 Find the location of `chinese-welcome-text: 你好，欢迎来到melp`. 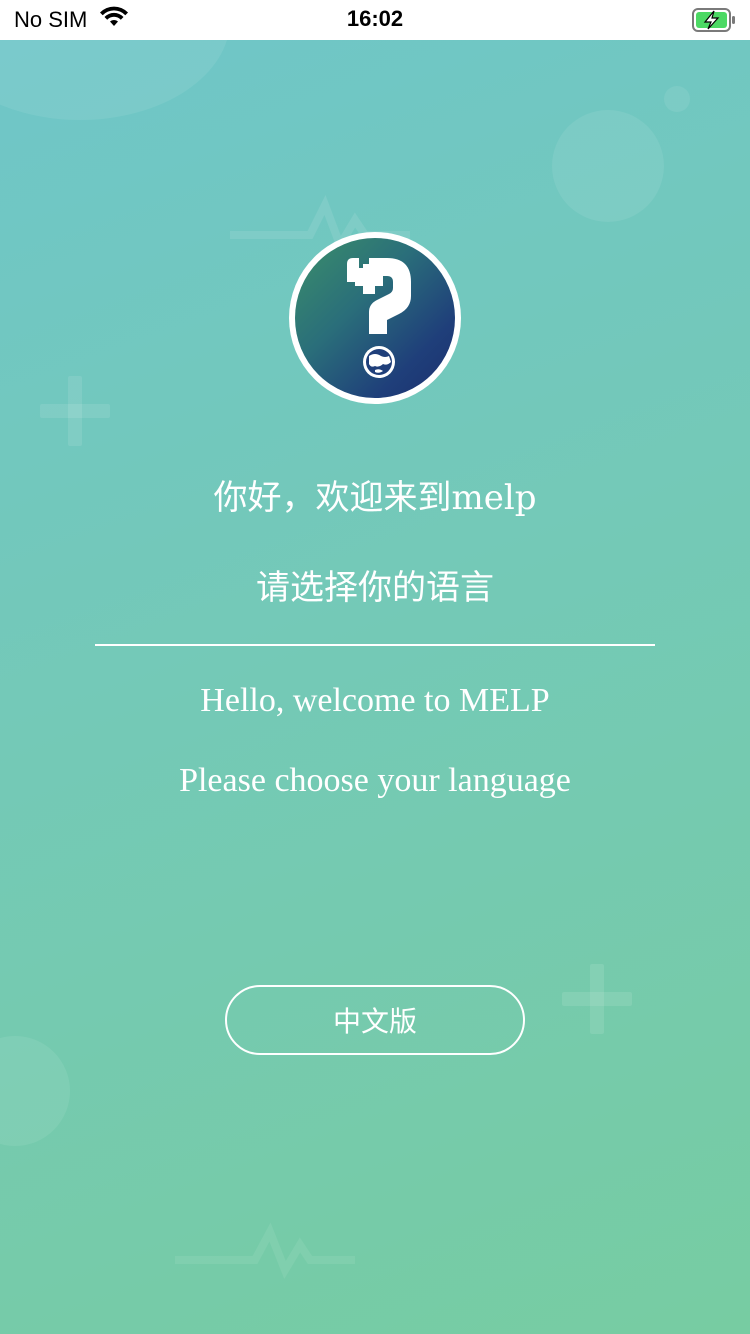

chinese-welcome-text: 你好，欢迎来到melp is located at coordinates (375, 498).